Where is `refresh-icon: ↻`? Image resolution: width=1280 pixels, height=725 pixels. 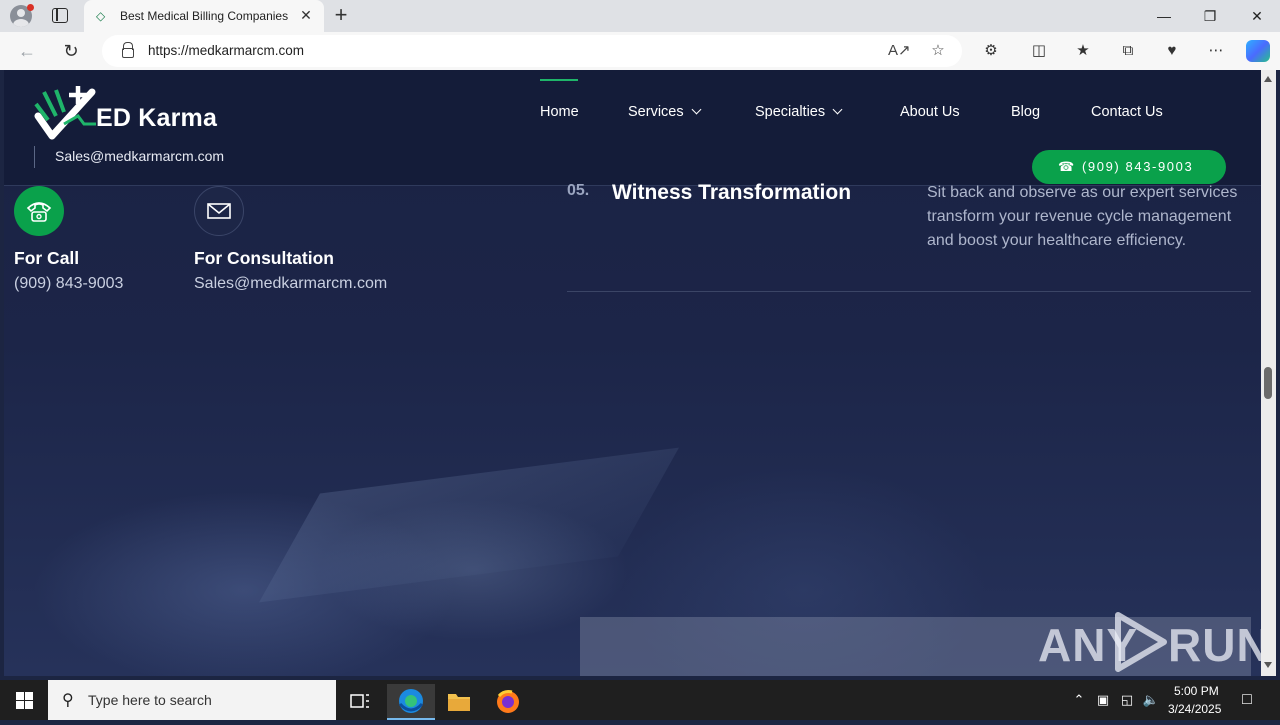 refresh-icon: ↻ is located at coordinates (71, 51).